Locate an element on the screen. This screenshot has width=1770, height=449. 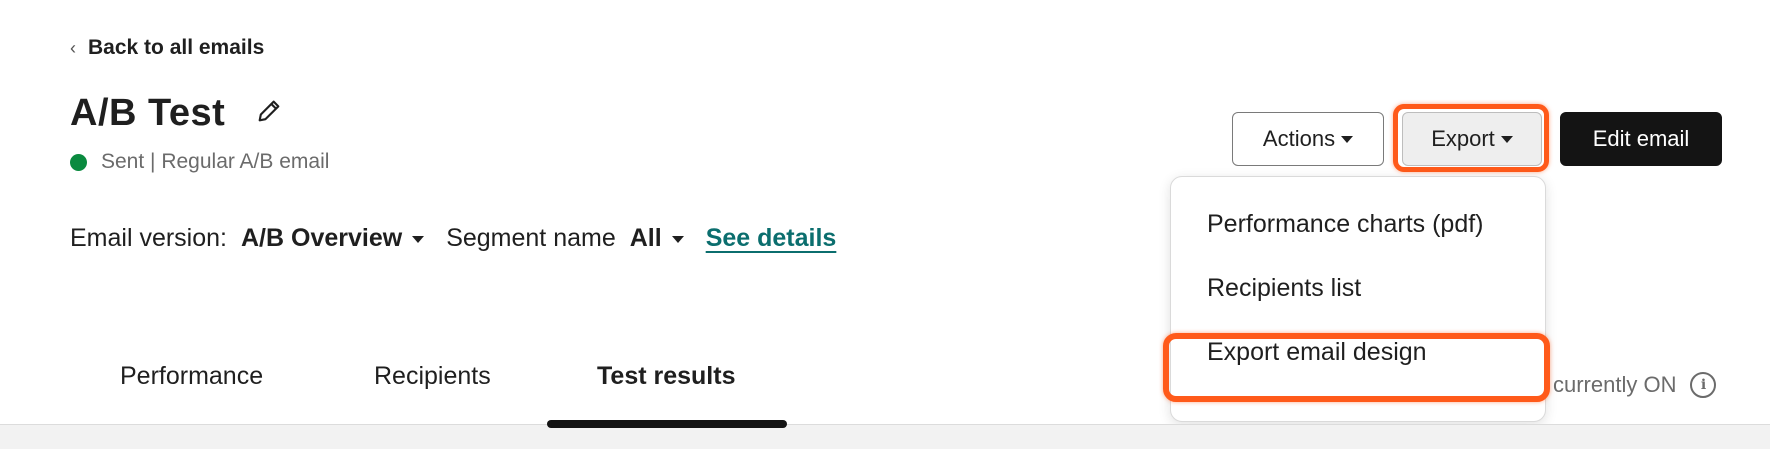
page-header: A/B Test is located at coordinates (176, 113).